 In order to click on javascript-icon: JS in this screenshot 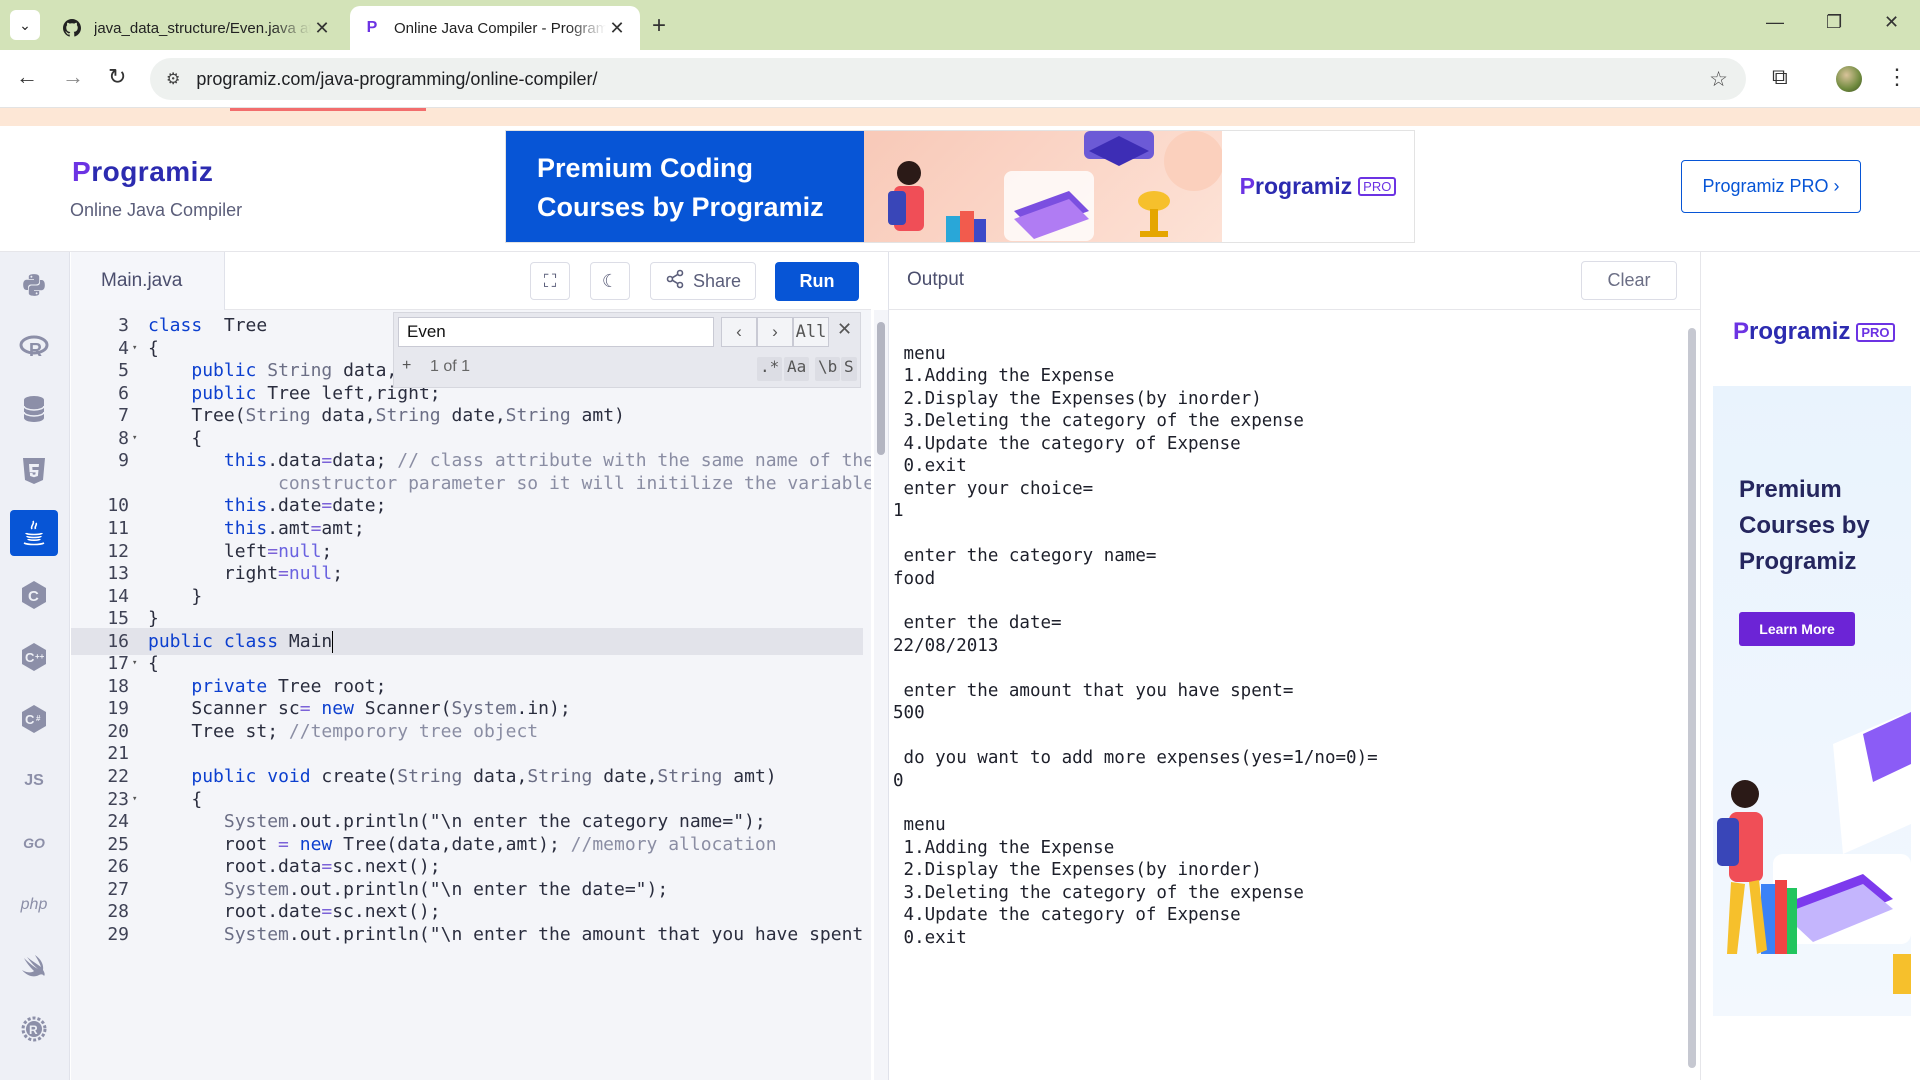, I will do `click(34, 781)`.